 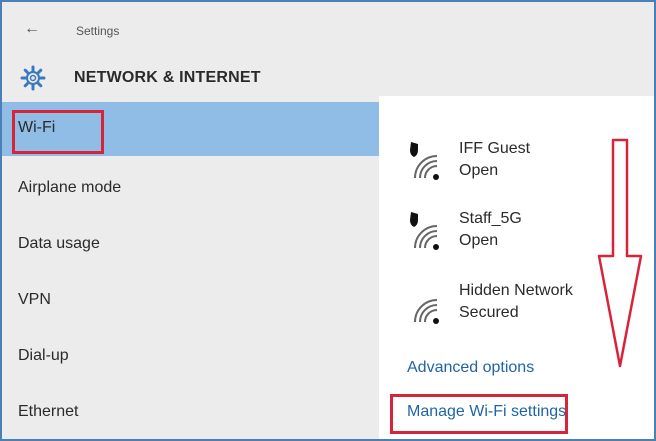 I want to click on wifi-highlight-box, so click(x=58, y=132).